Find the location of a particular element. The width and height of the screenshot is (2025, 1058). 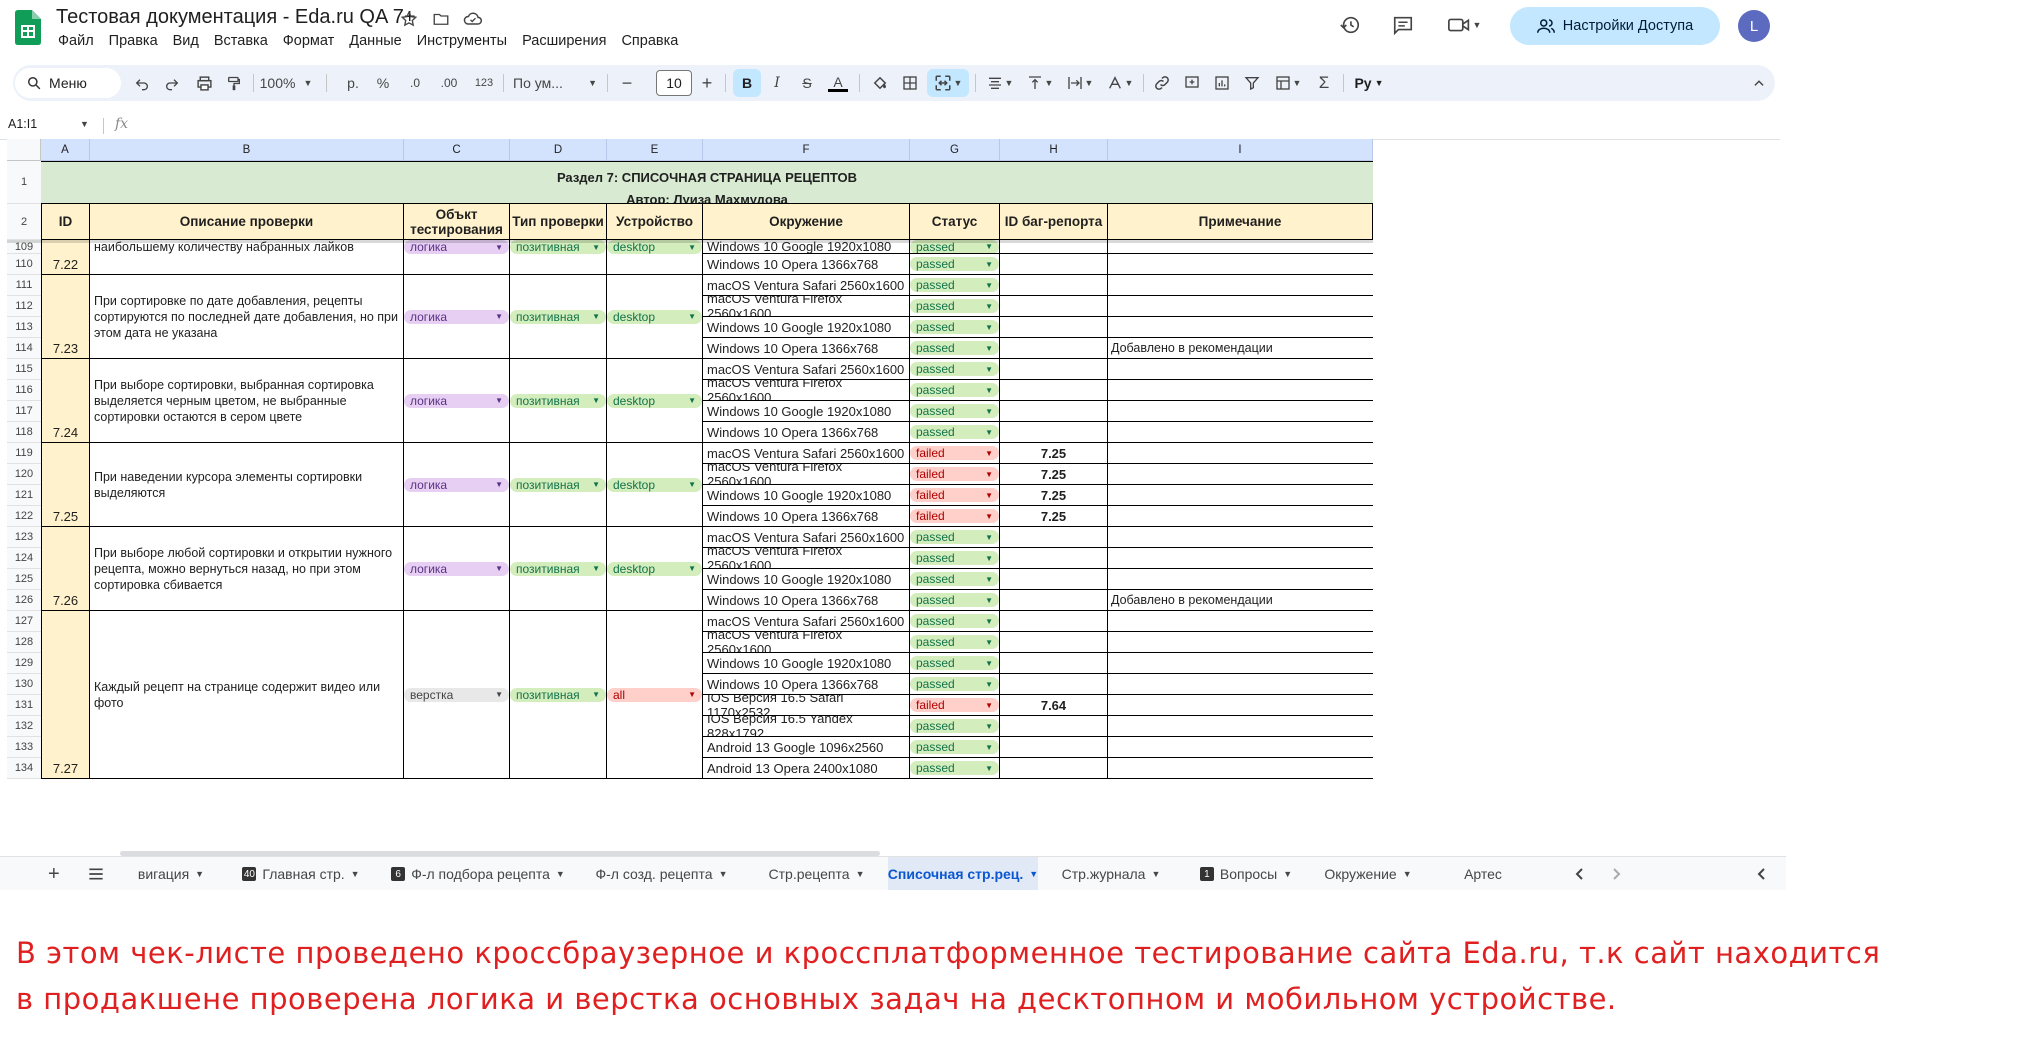

type-cell: позитивная ▼ is located at coordinates (558, 401).